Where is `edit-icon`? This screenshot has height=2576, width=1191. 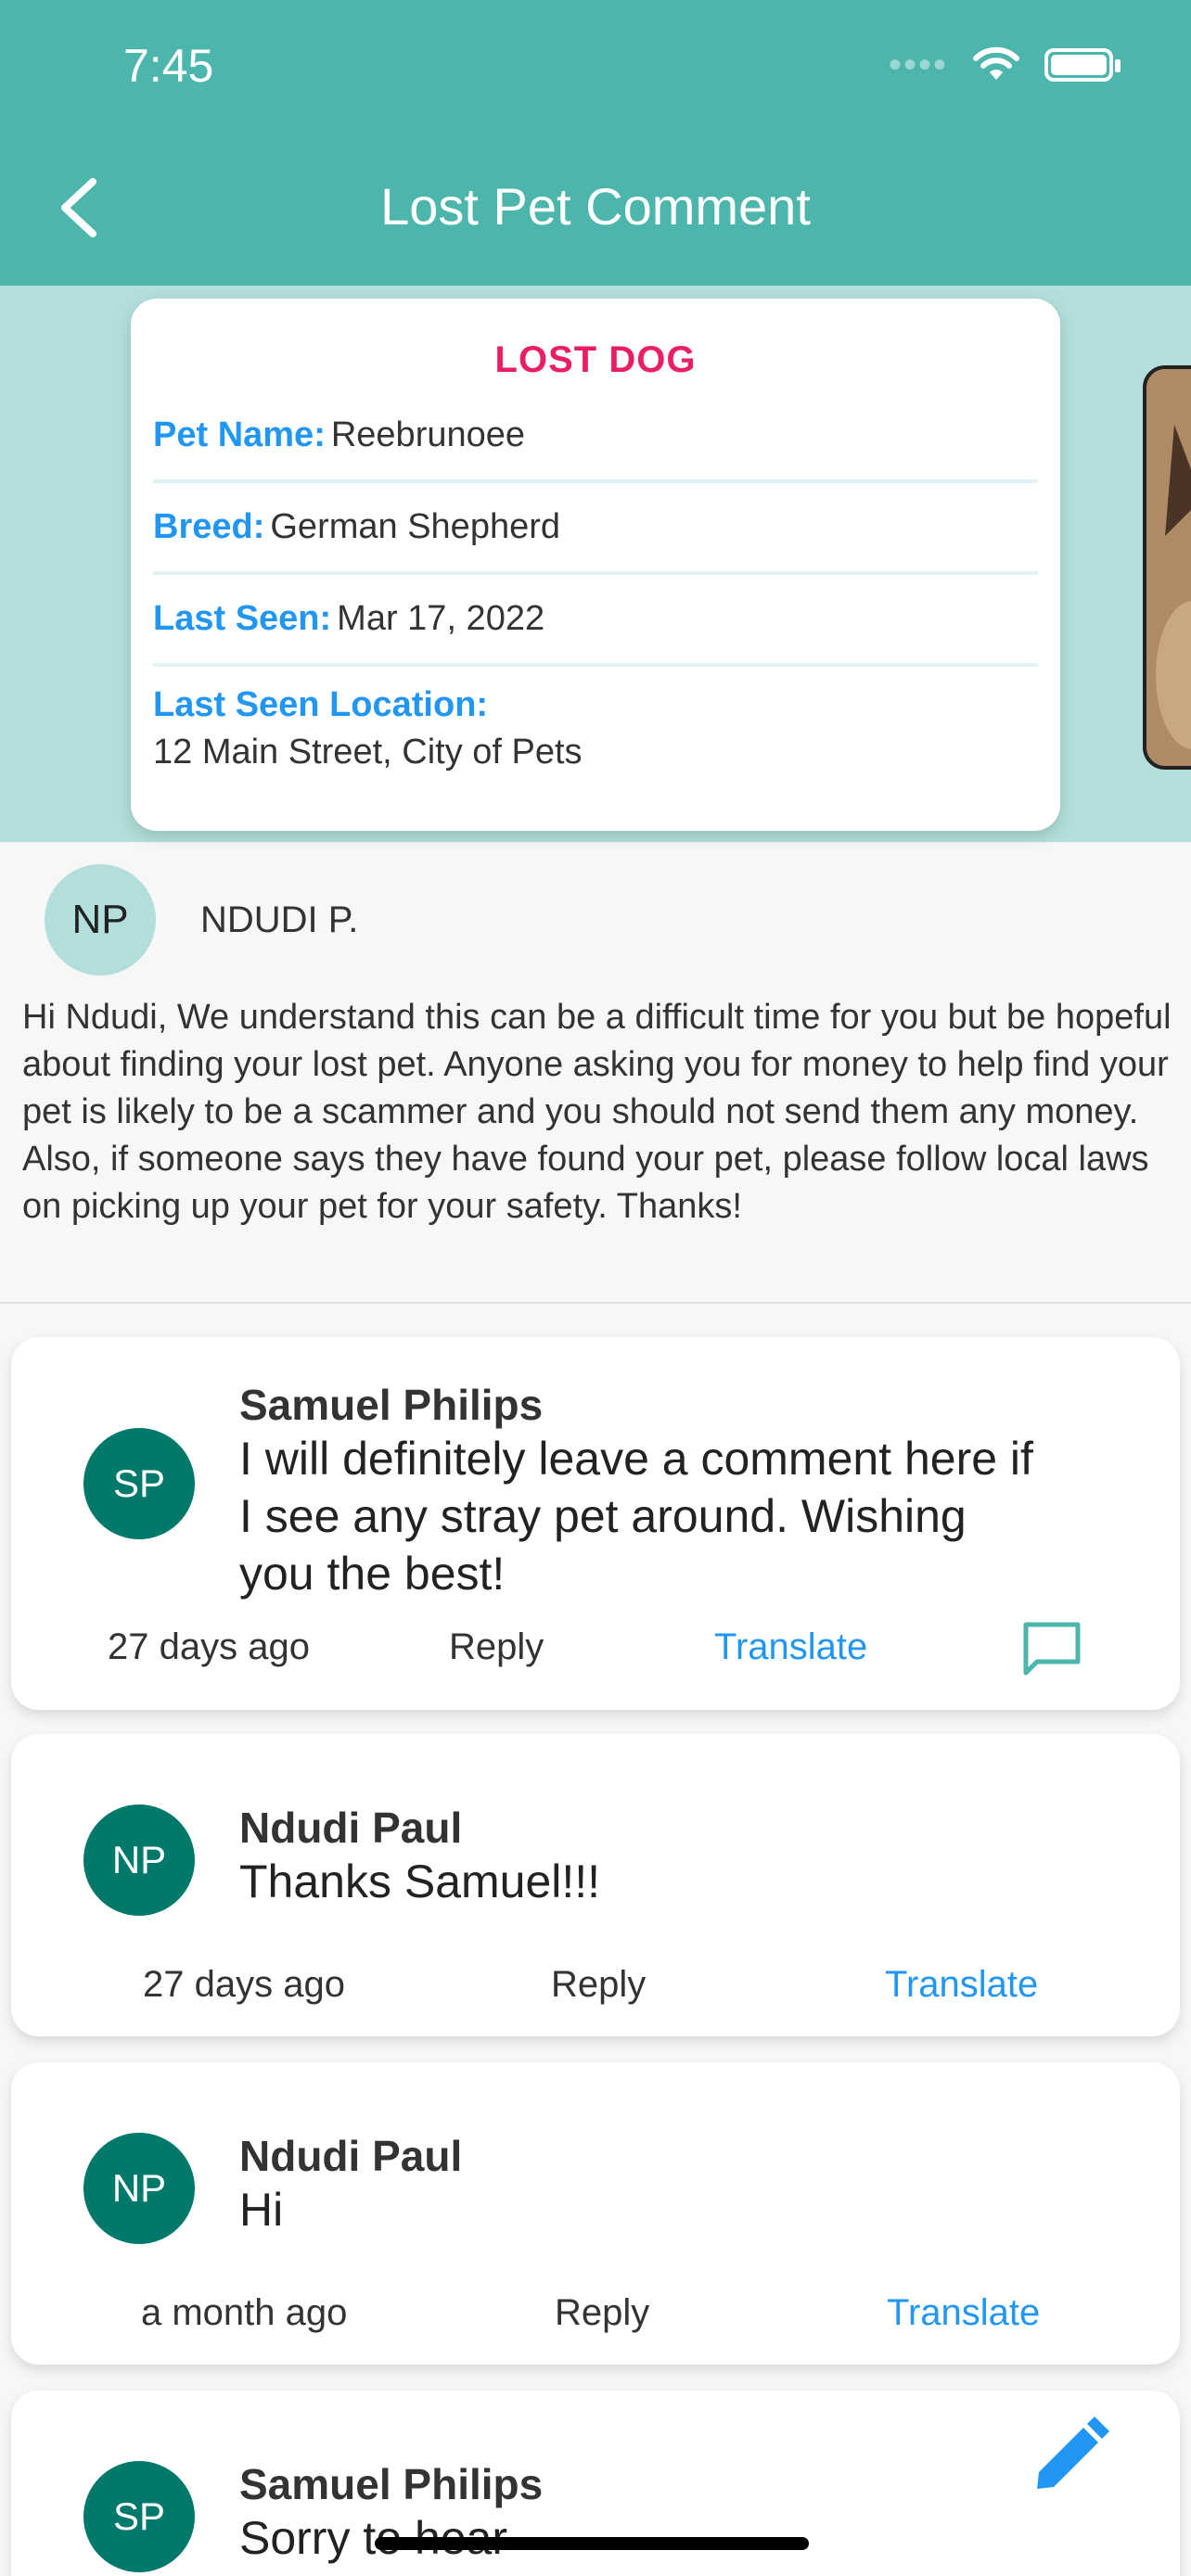 edit-icon is located at coordinates (1069, 2457).